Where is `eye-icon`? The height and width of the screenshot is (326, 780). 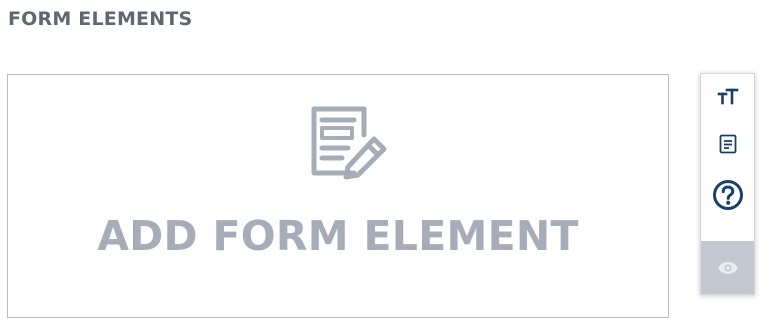
eye-icon is located at coordinates (727, 267).